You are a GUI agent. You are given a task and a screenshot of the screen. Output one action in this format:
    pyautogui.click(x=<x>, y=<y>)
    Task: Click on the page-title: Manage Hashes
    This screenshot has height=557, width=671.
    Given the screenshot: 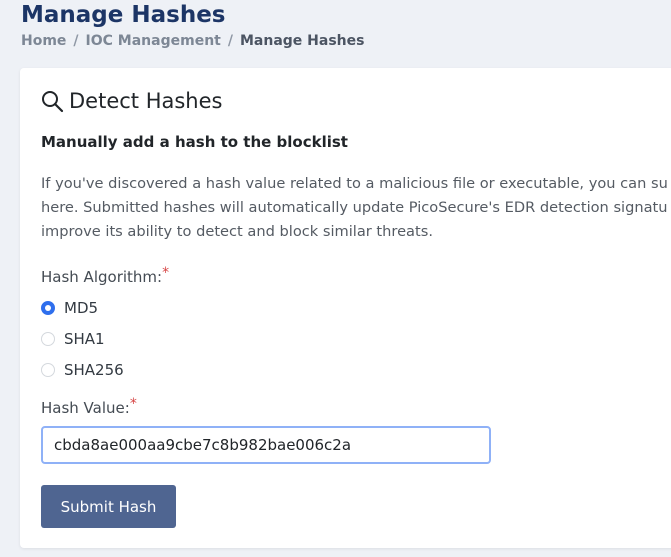 What is the action you would take?
    pyautogui.click(x=123, y=15)
    